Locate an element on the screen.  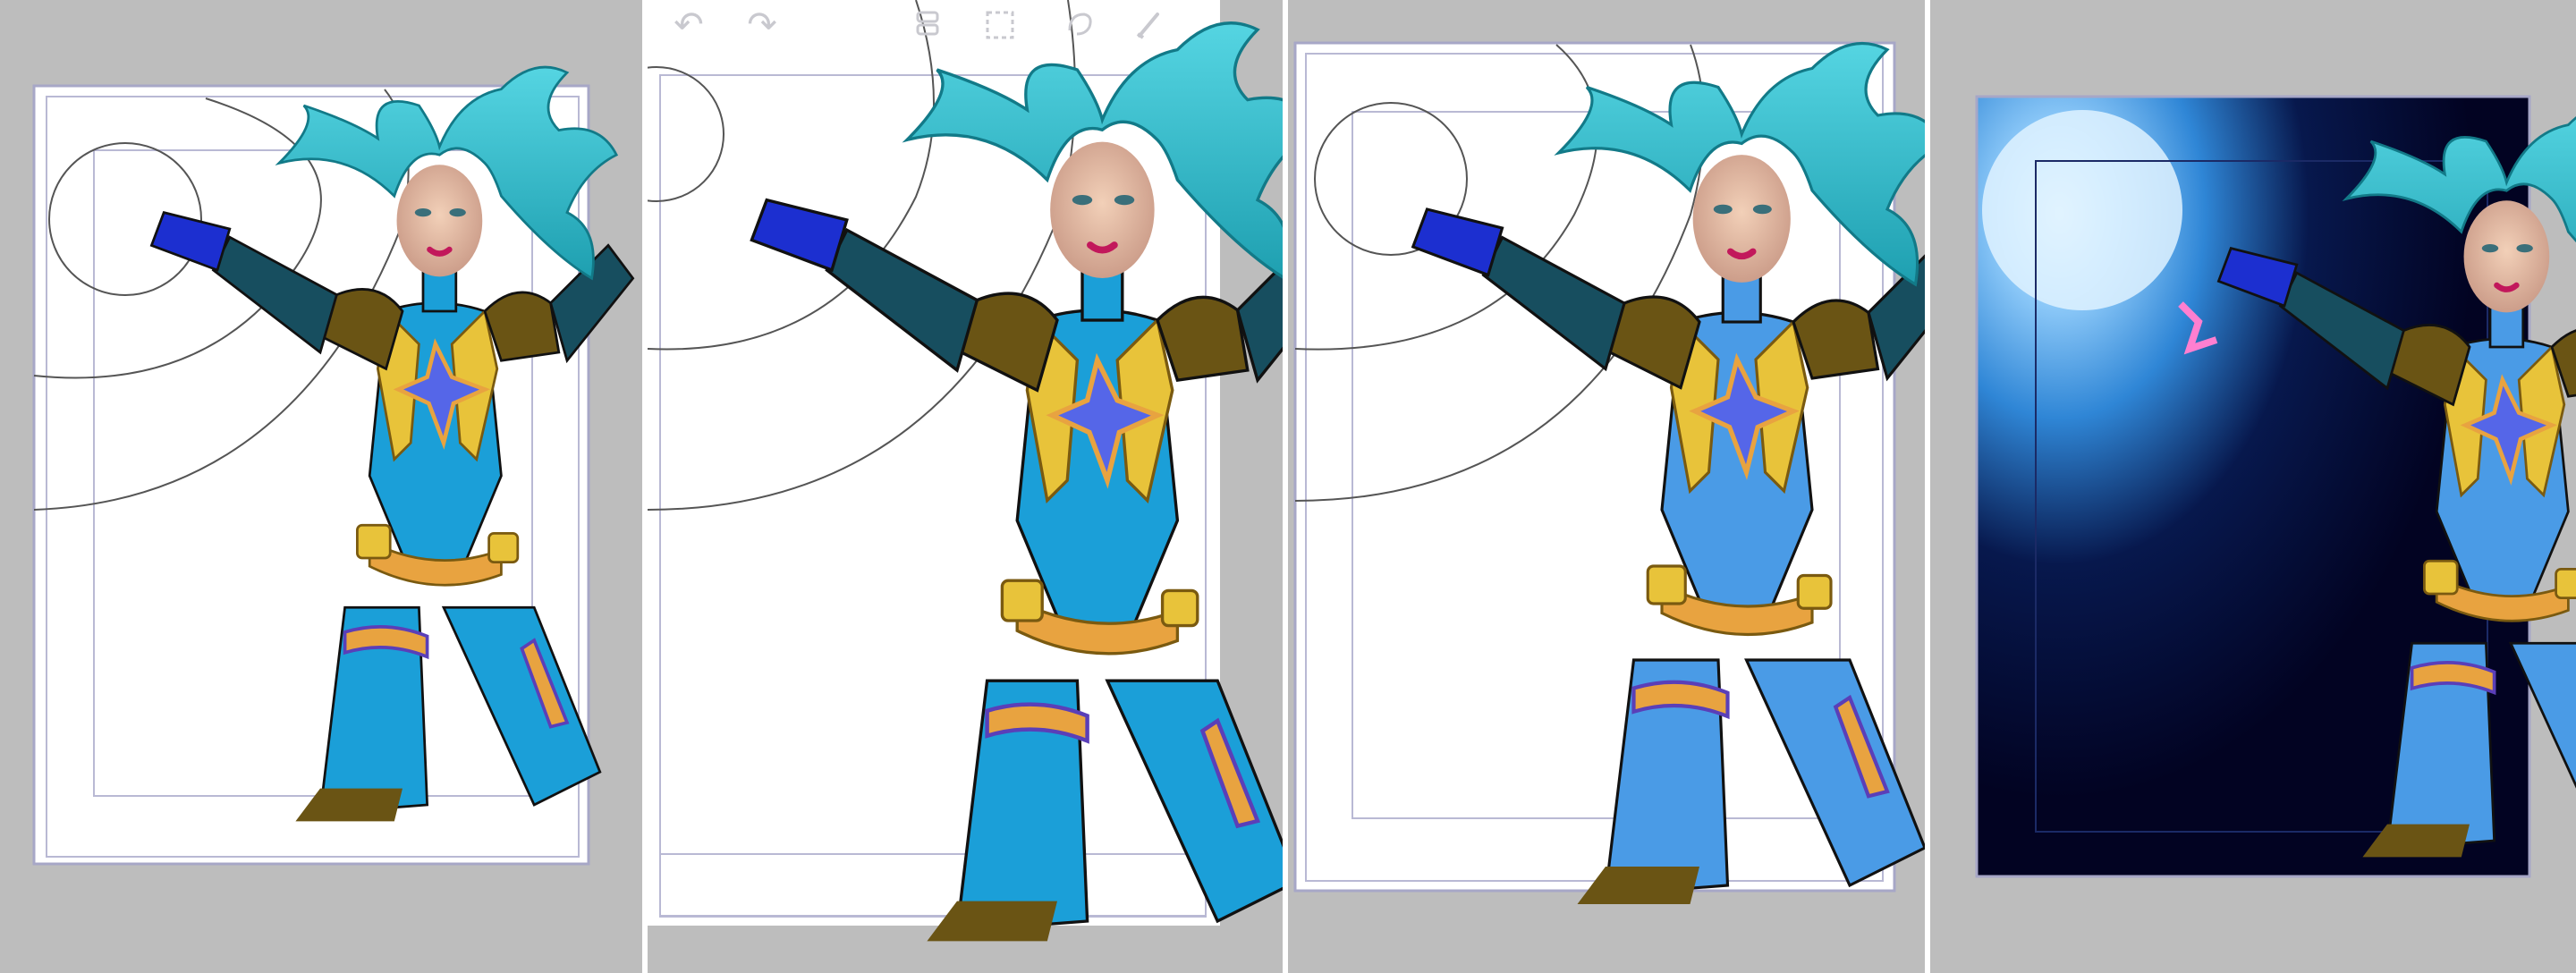
drawing-toolbar: ↶ ↷ is located at coordinates (965, 25).